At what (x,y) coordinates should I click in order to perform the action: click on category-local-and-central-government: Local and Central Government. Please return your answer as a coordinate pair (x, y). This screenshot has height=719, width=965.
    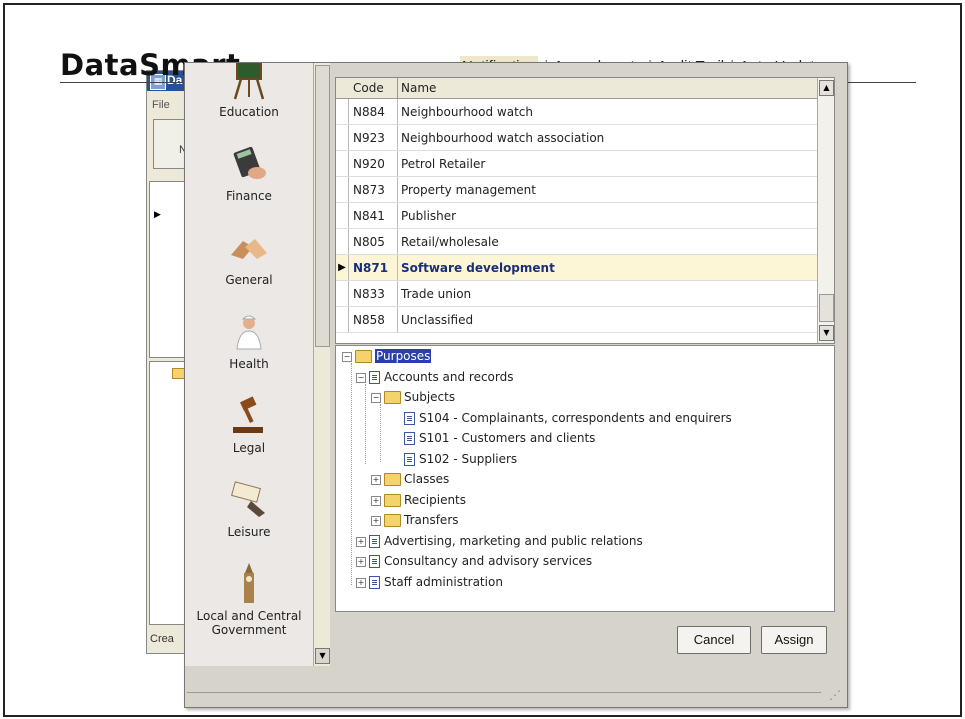
    Looking at the image, I should click on (249, 599).